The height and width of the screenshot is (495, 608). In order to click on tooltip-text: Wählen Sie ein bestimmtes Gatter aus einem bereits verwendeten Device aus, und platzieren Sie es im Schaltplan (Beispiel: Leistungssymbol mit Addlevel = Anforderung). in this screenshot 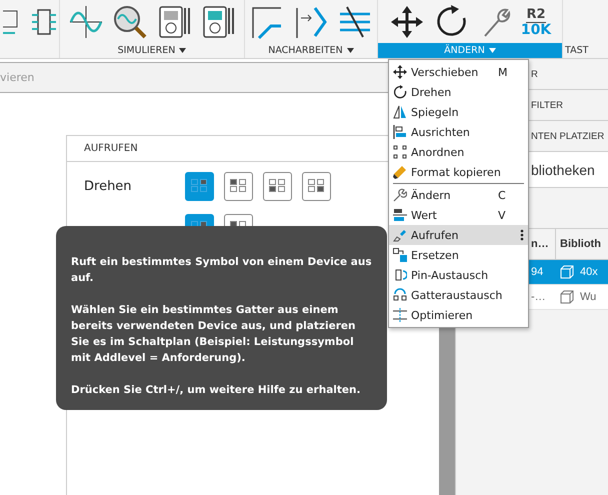, I will do `click(213, 334)`.